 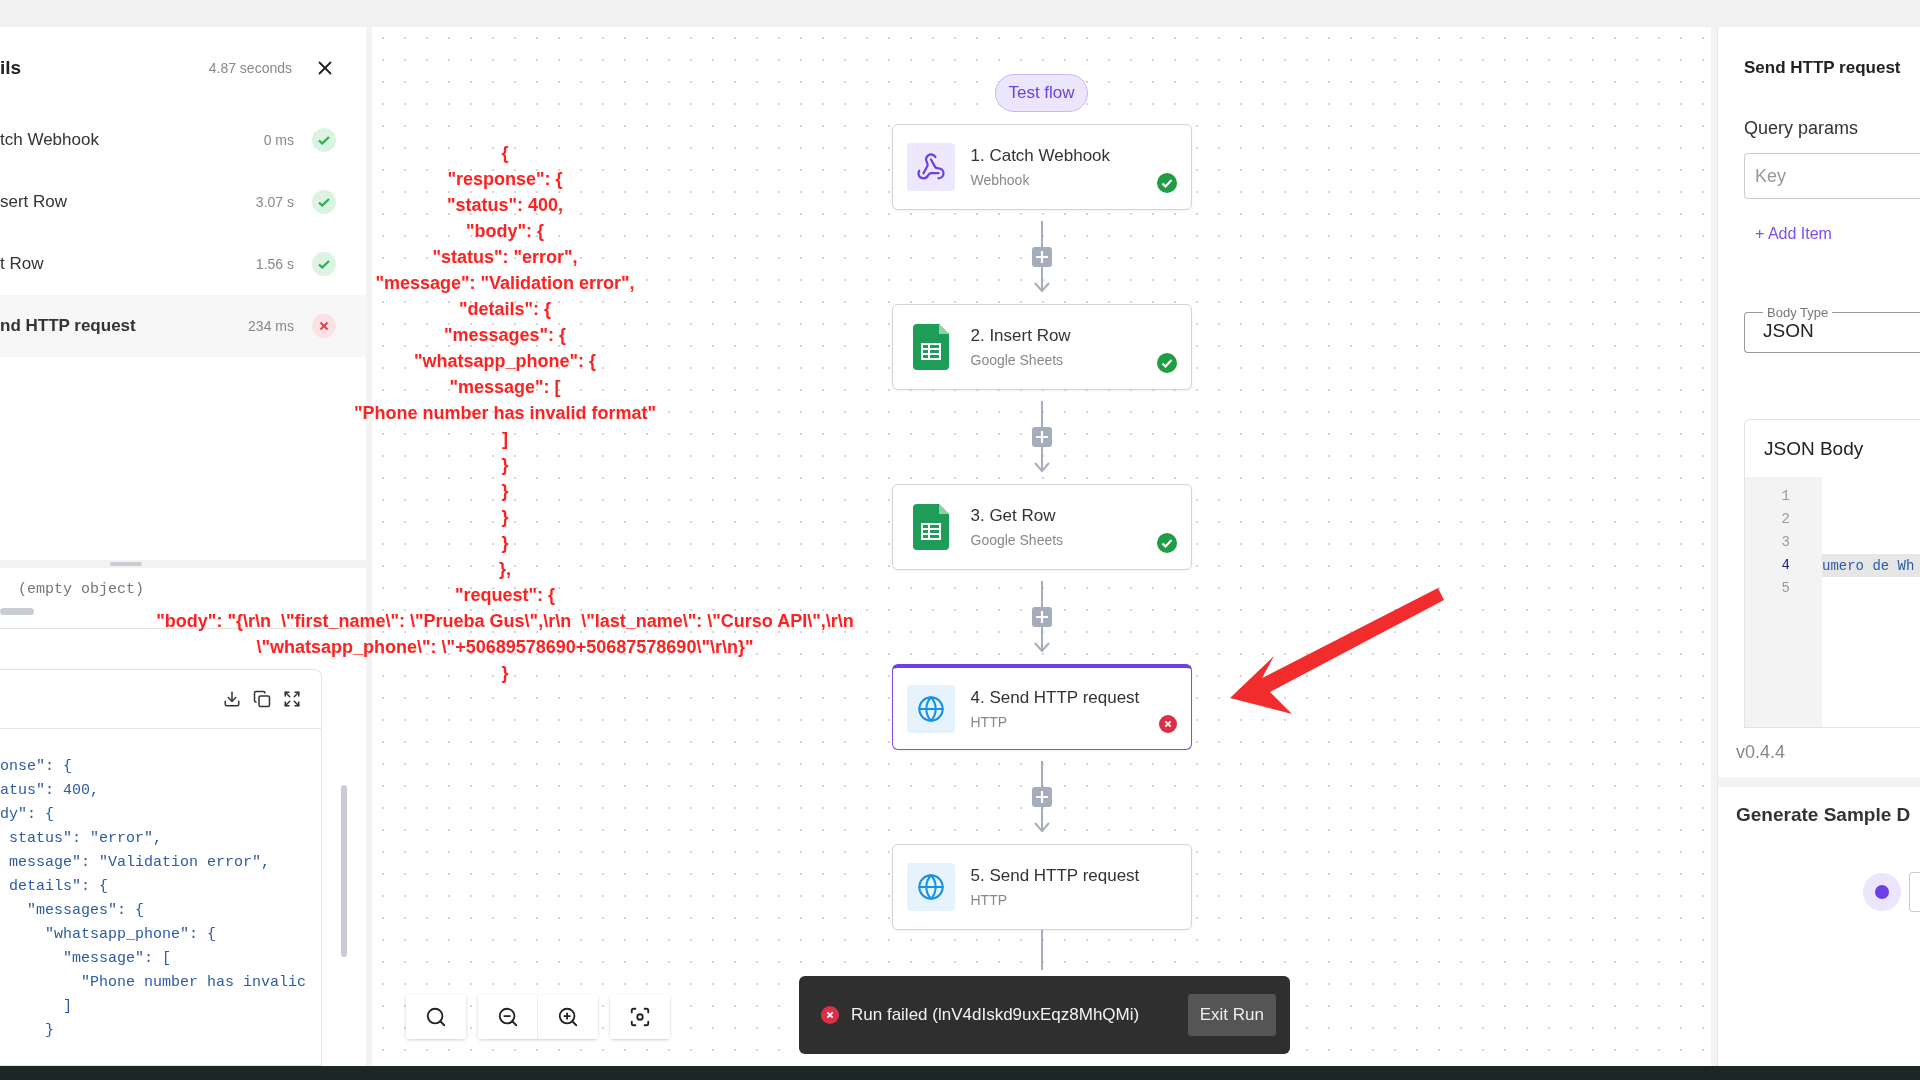 What do you see at coordinates (1000, 180) in the screenshot?
I see `step-app: Webhook` at bounding box center [1000, 180].